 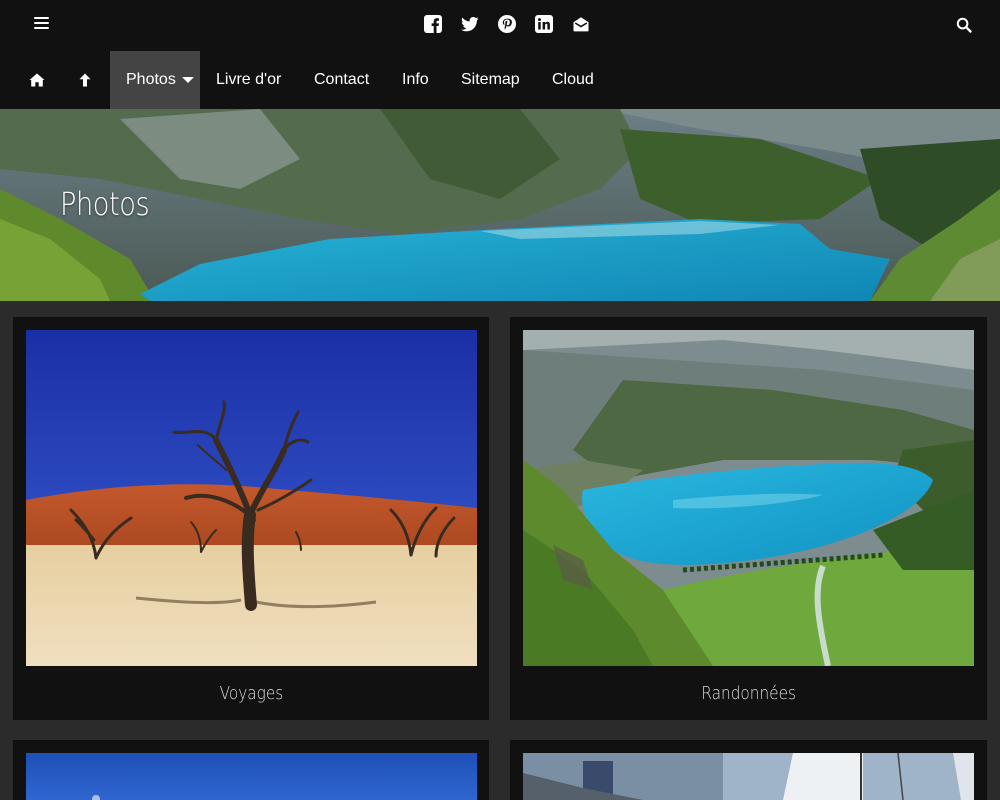 I want to click on blue-sky-image, so click(x=251, y=776).